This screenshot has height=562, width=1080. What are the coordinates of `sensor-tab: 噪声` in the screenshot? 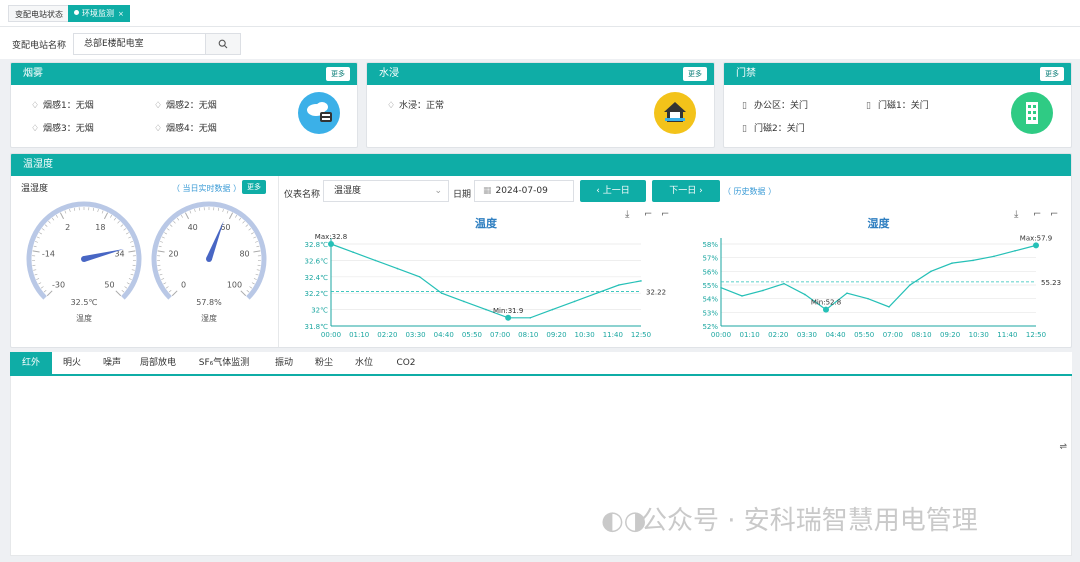 It's located at (112, 363).